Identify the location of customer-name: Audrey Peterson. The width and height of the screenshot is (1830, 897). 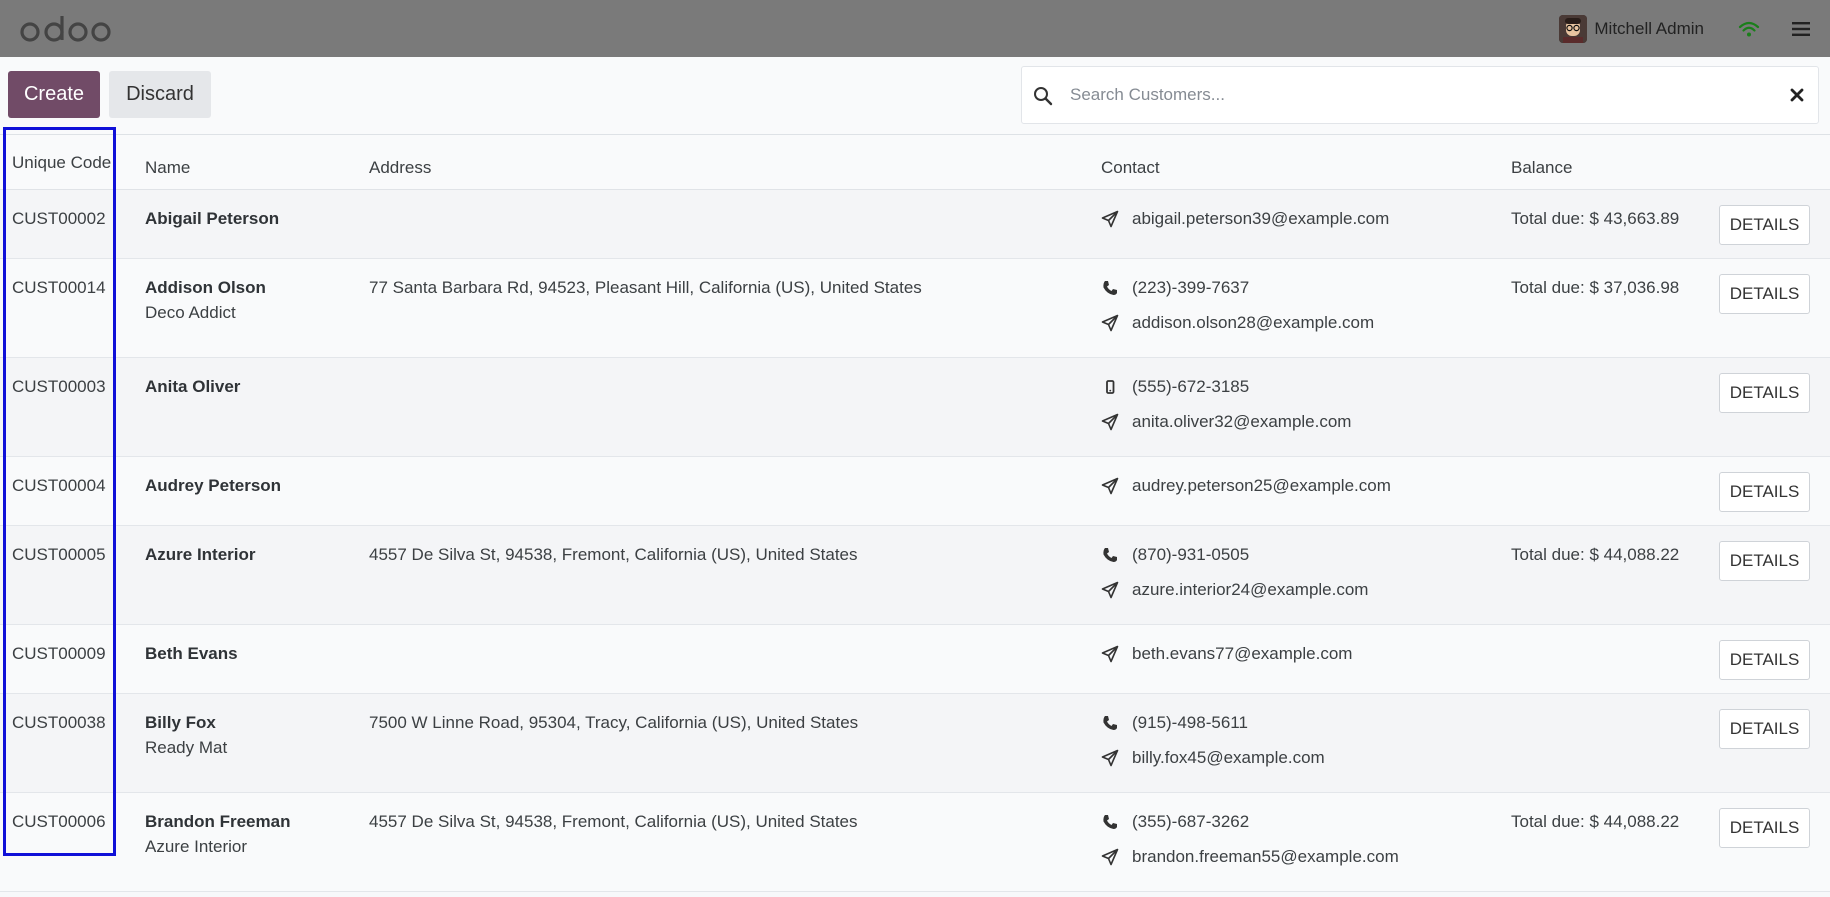
(213, 485).